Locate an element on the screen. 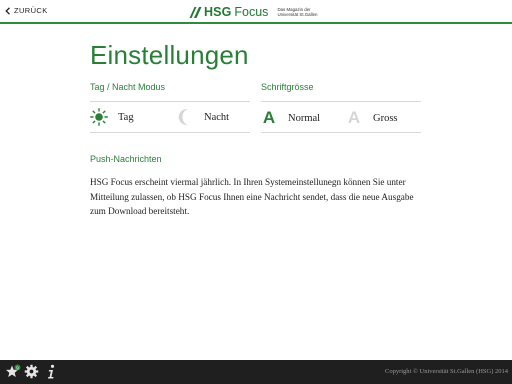 This screenshot has width=512, height=384. hsg-logo-icon is located at coordinates (195, 12).